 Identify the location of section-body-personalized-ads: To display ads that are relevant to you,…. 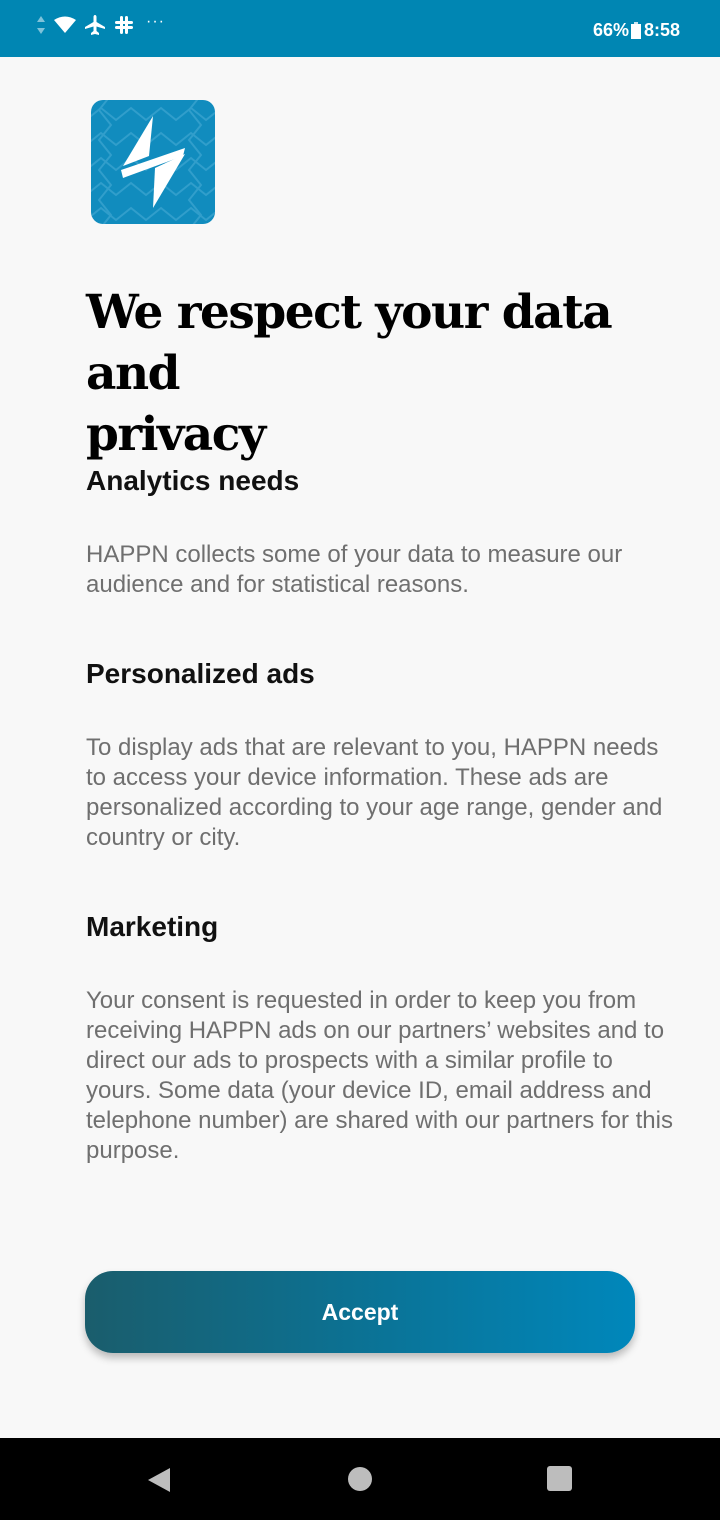
(374, 792).